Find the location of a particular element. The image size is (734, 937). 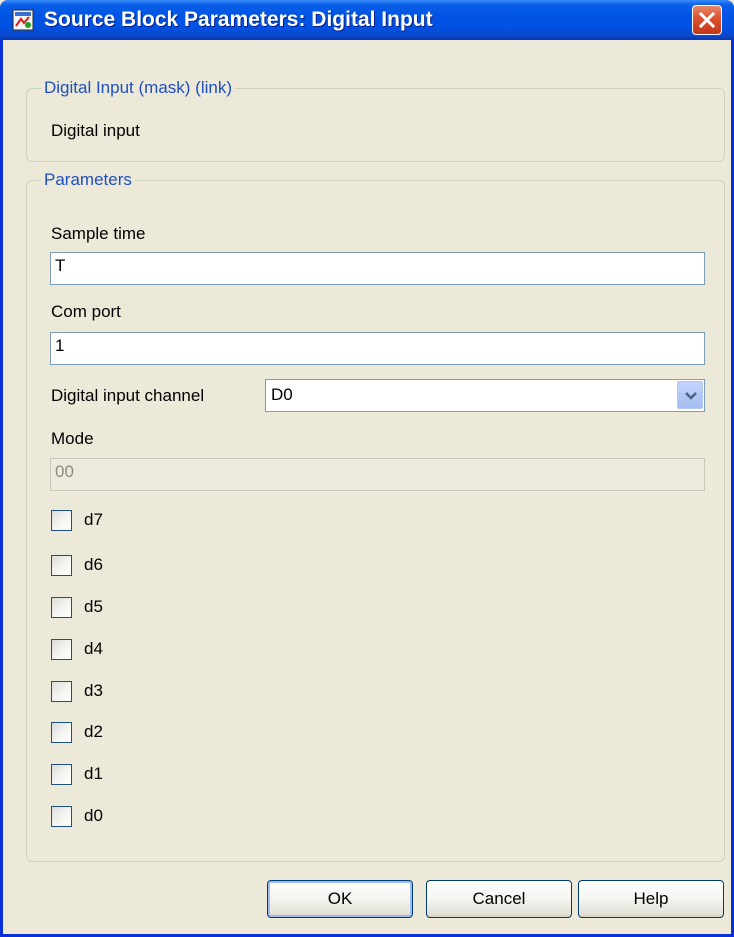

ok-button: OK is located at coordinates (340, 899).